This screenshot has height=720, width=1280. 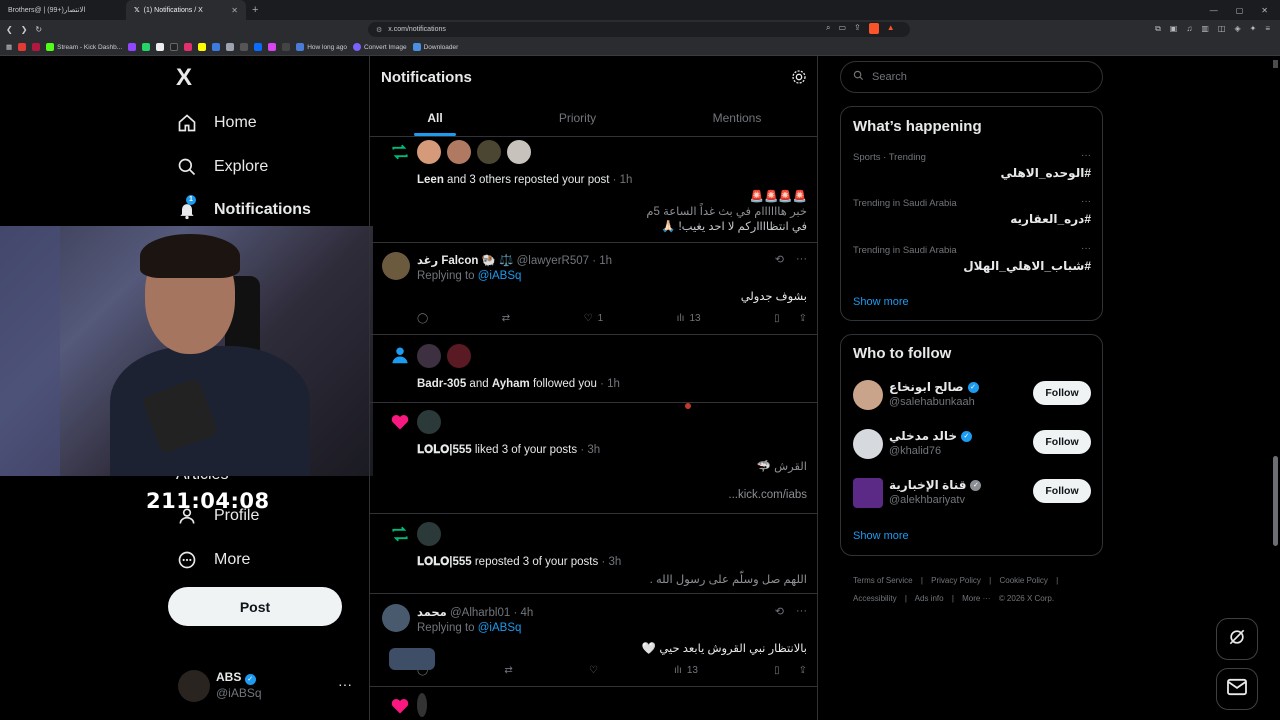 I want to click on site-info-icon: ⚙, so click(x=379, y=30).